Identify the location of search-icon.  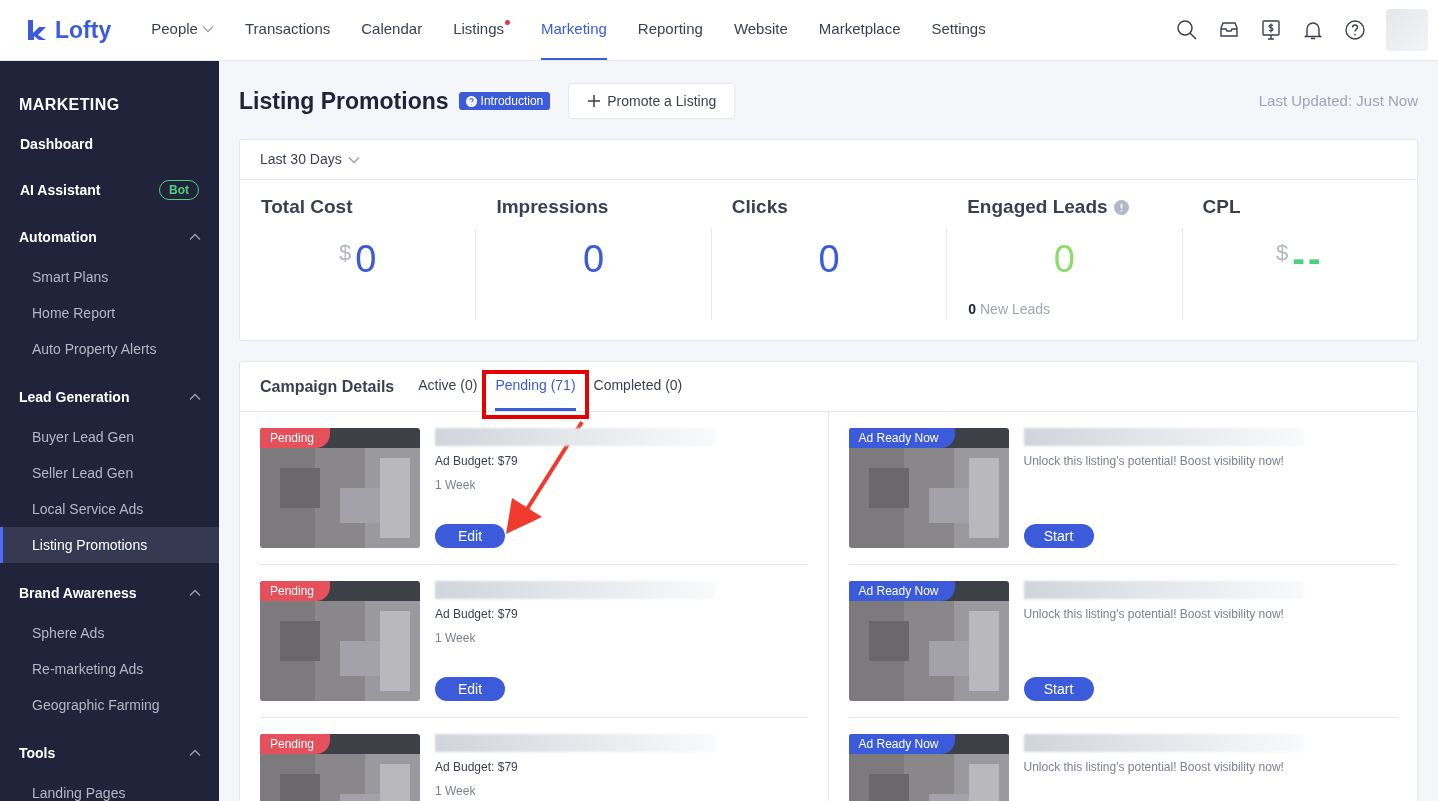
(1187, 30).